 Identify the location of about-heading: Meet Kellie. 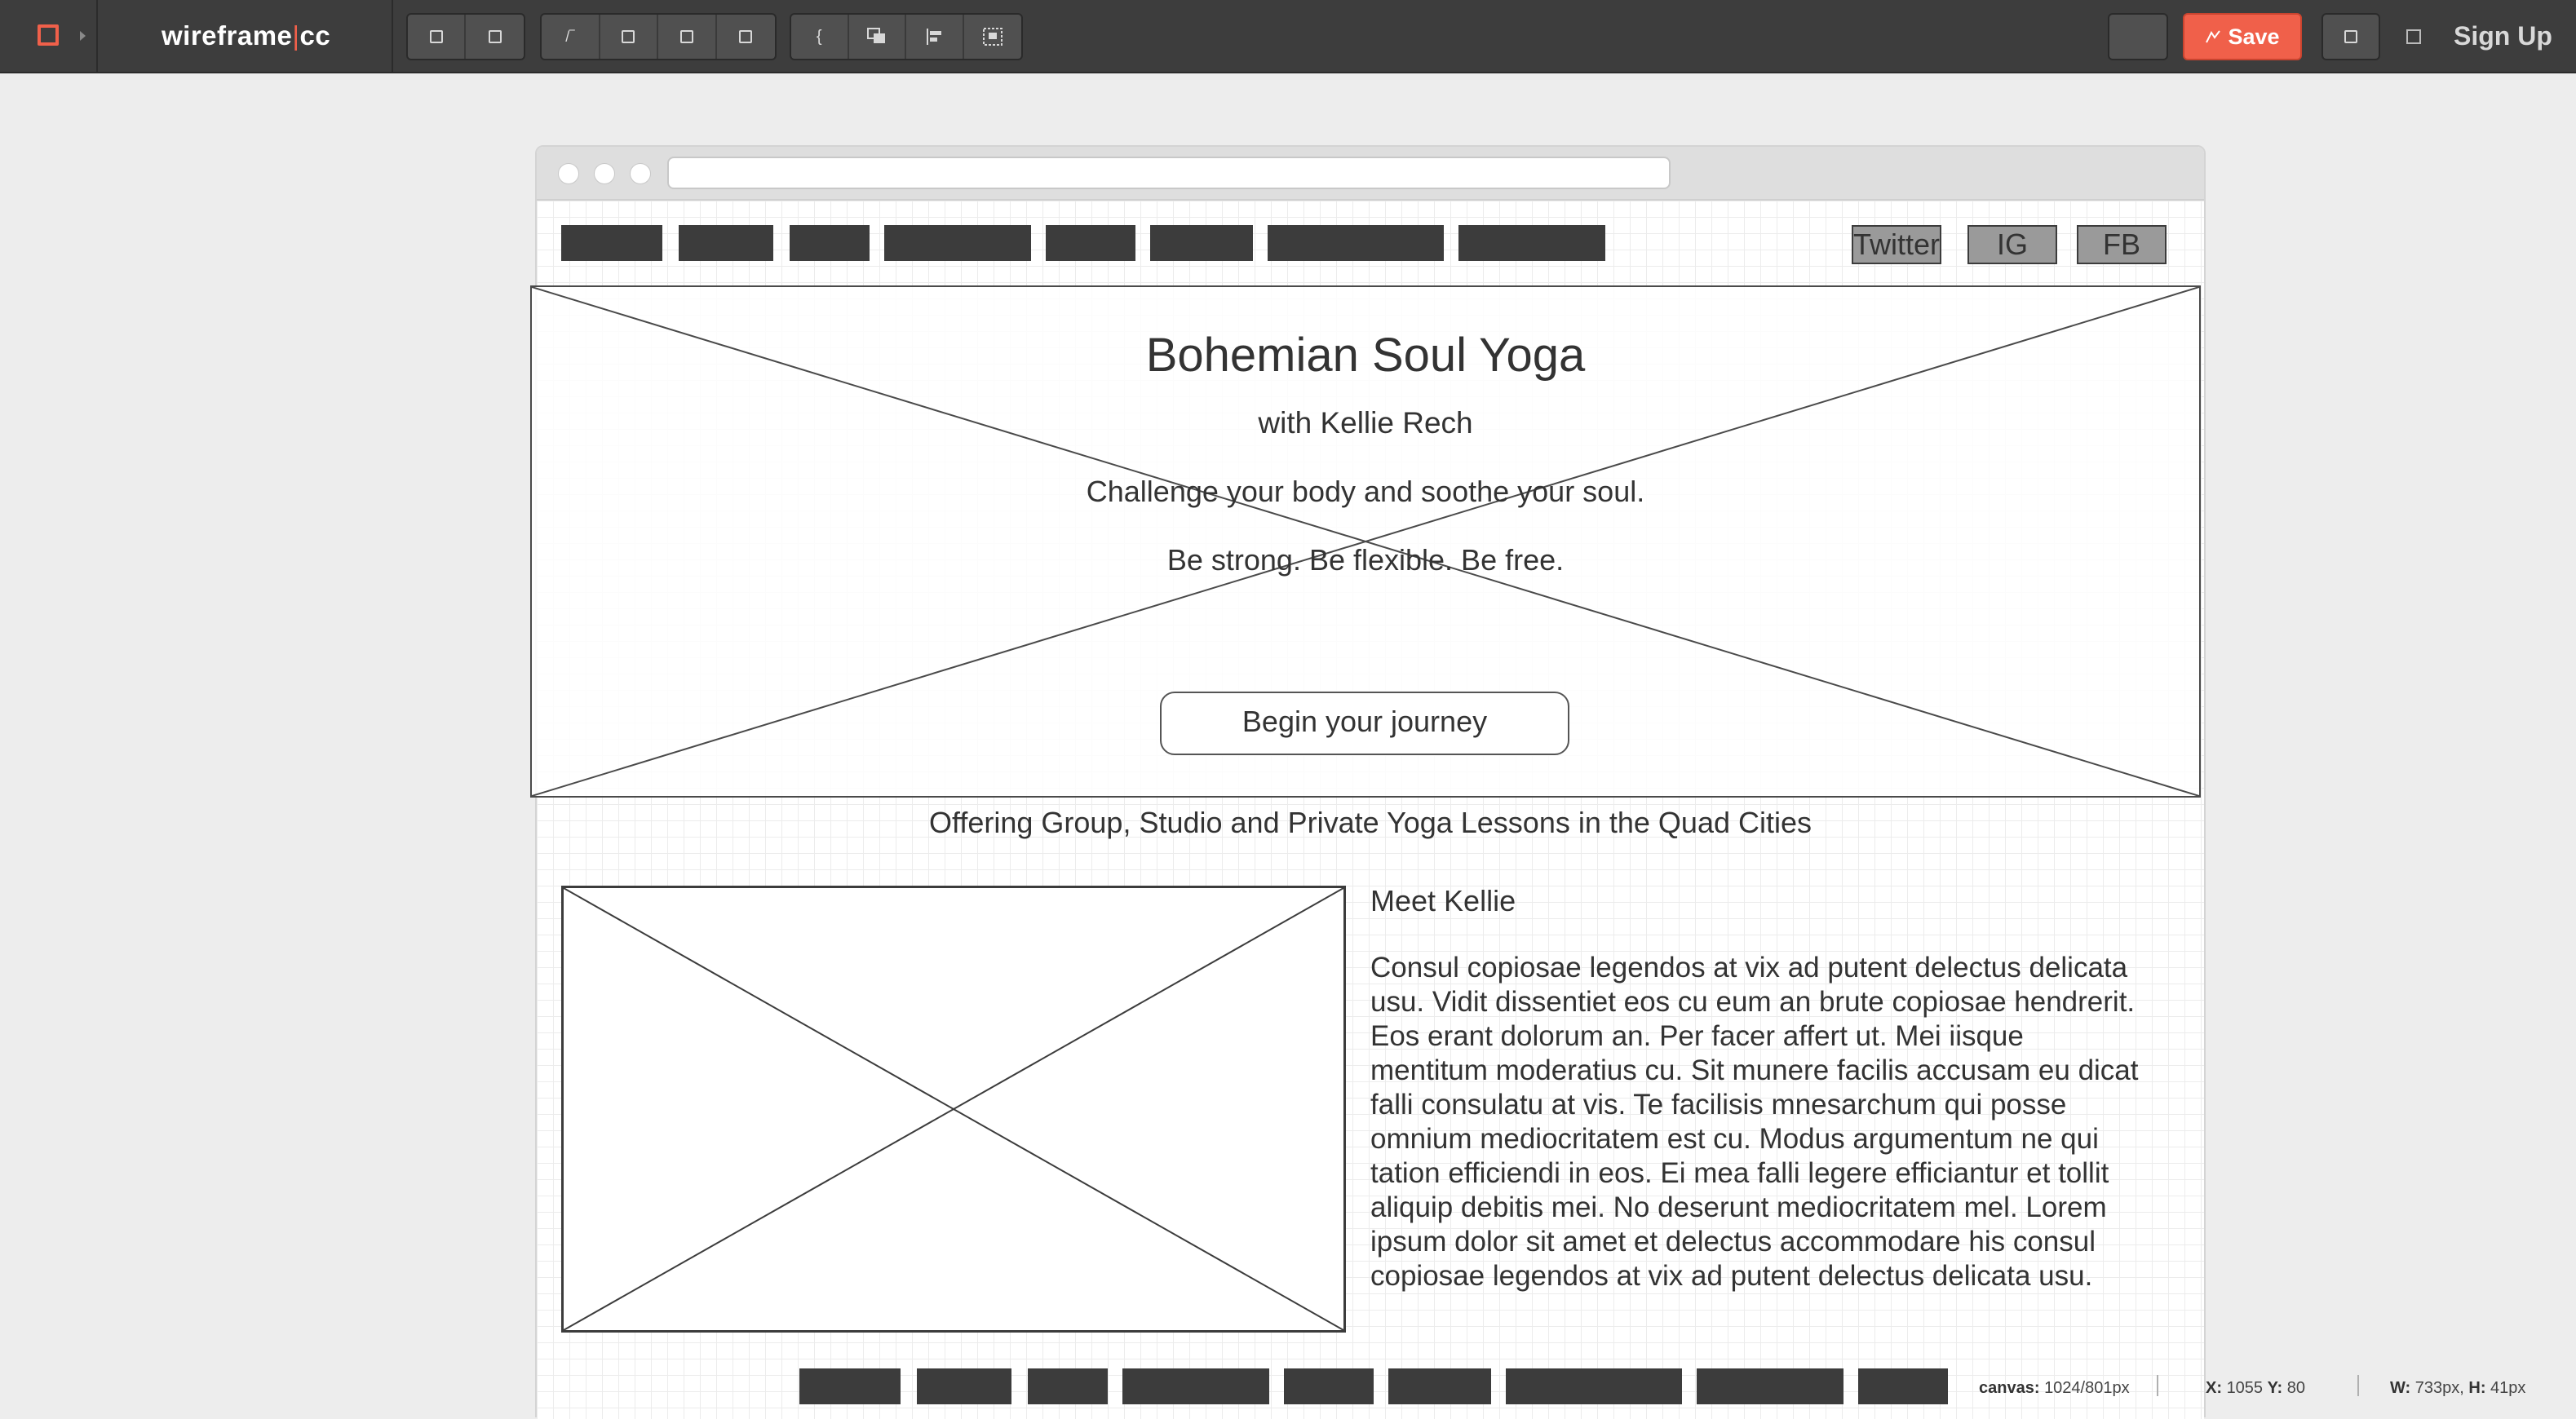
(1443, 900).